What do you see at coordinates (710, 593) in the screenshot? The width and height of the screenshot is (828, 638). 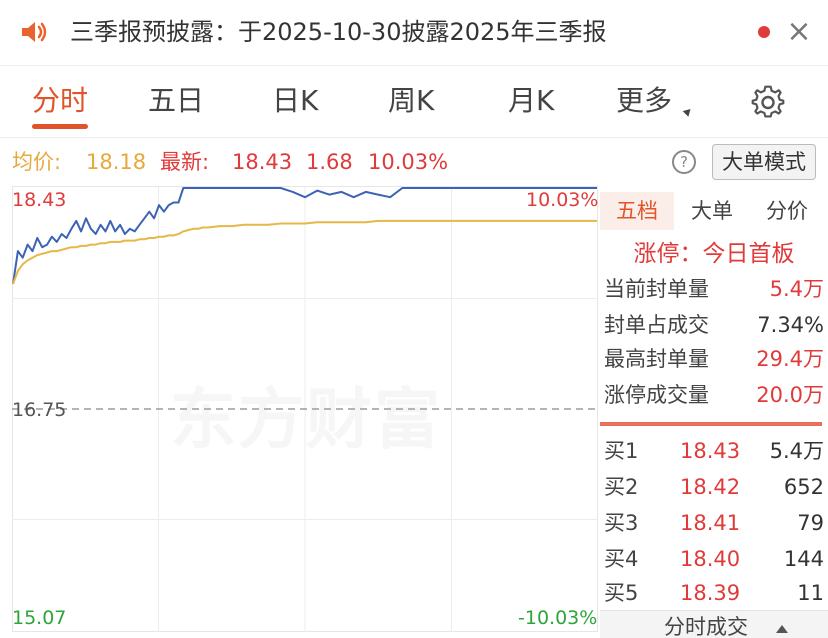 I see `bid-price: 18.39` at bounding box center [710, 593].